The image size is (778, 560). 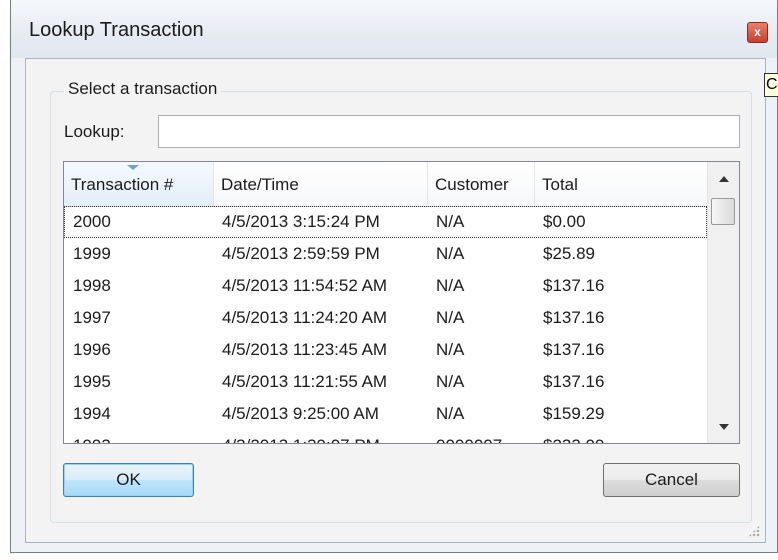 I want to click on table-row: 1997 4/5/2013 11:24:20 AM N/A $137.16, so click(x=385, y=318).